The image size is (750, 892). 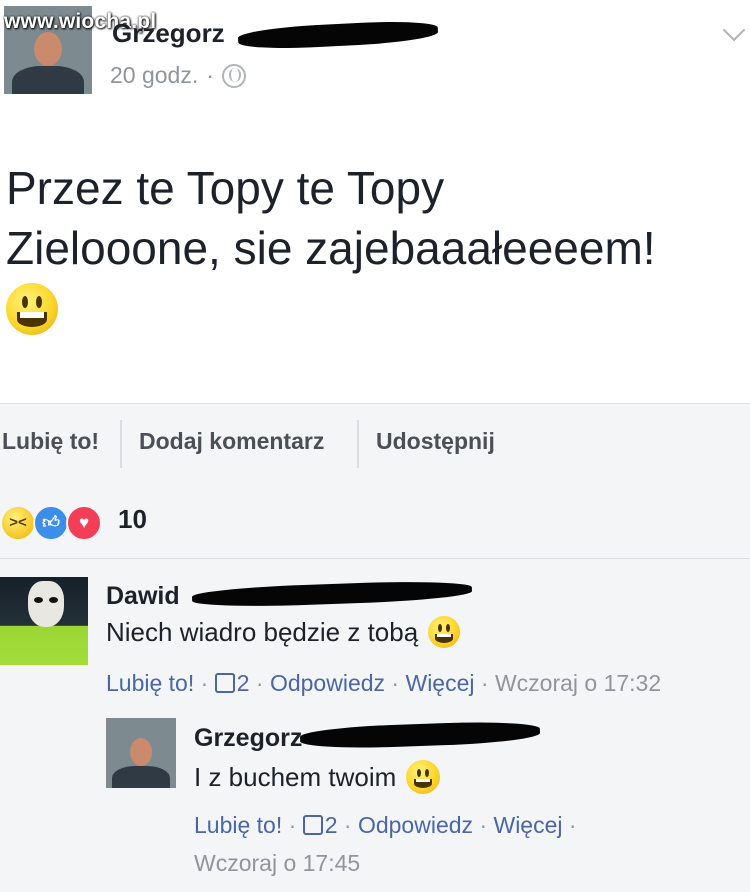 What do you see at coordinates (248, 738) in the screenshot?
I see `reply-author-name: Grzegorz` at bounding box center [248, 738].